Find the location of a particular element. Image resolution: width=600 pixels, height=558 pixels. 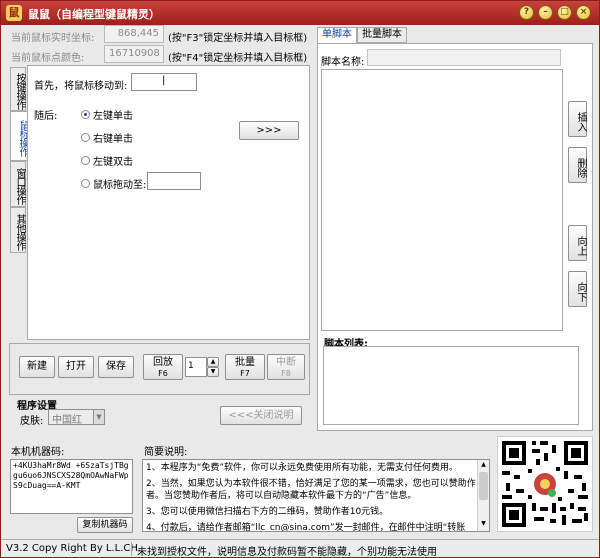

script-name-input is located at coordinates (464, 57).